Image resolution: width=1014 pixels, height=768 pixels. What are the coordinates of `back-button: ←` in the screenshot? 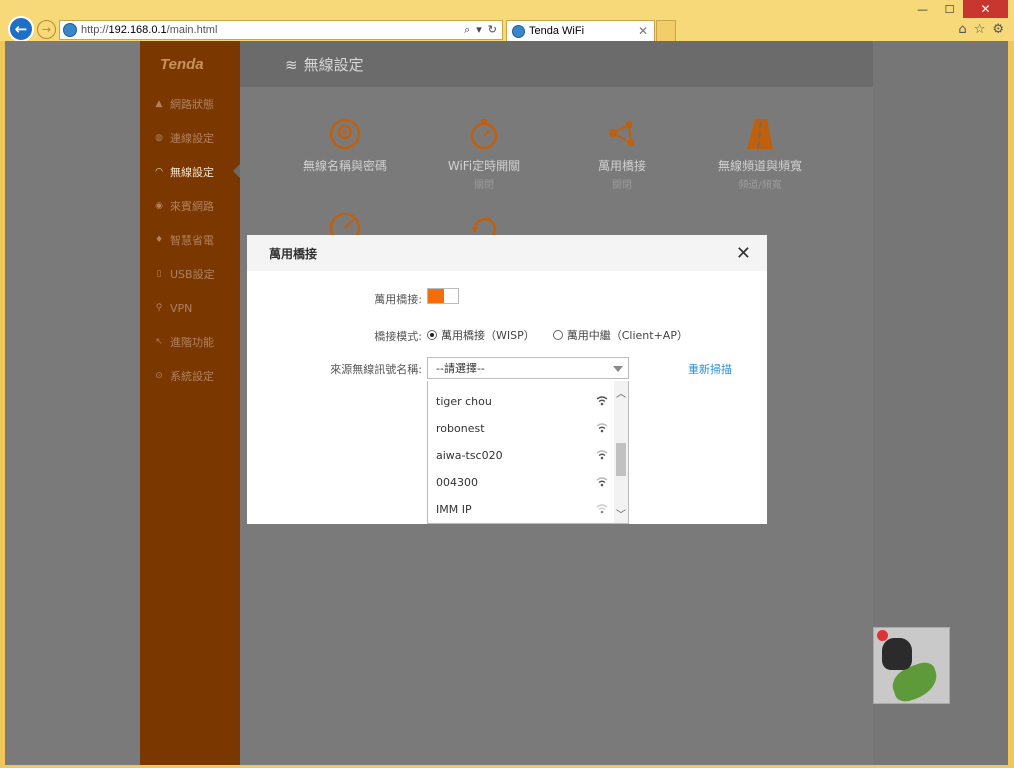 It's located at (21, 29).